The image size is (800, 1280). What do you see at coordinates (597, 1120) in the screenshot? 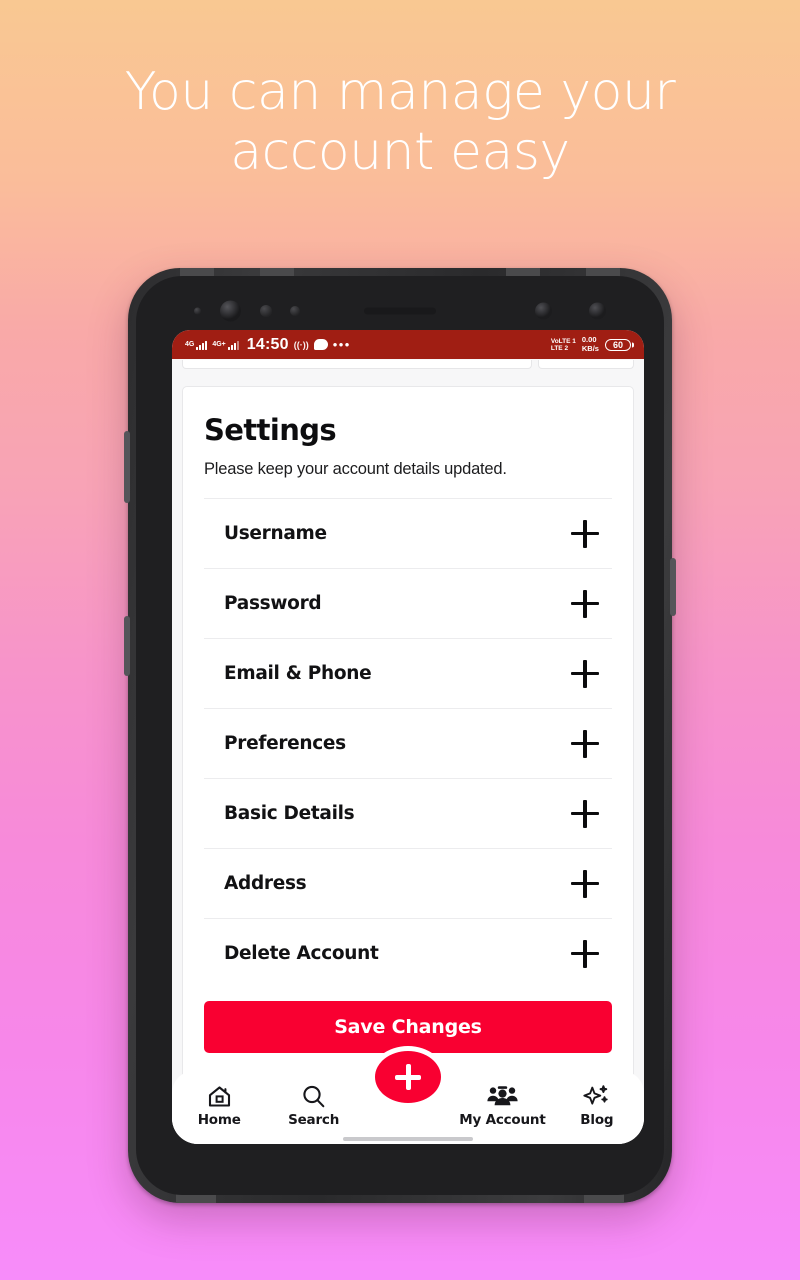
I see `nav-item-label: Blog` at bounding box center [597, 1120].